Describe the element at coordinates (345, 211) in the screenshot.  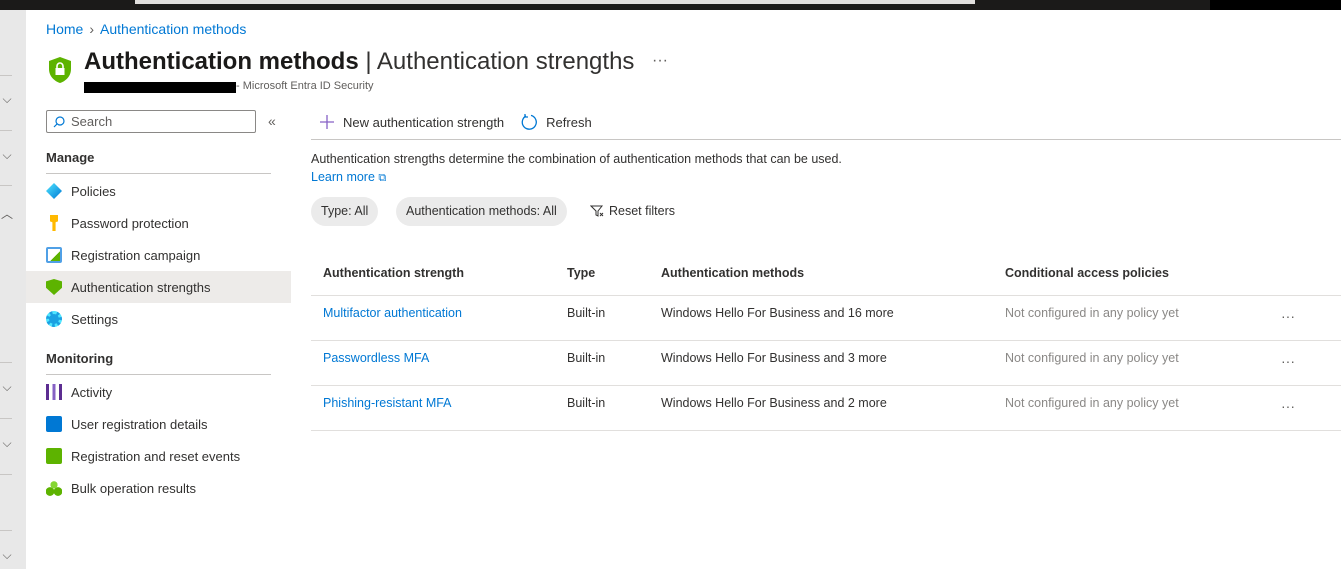
I see `filter-type: Type: All` at that location.